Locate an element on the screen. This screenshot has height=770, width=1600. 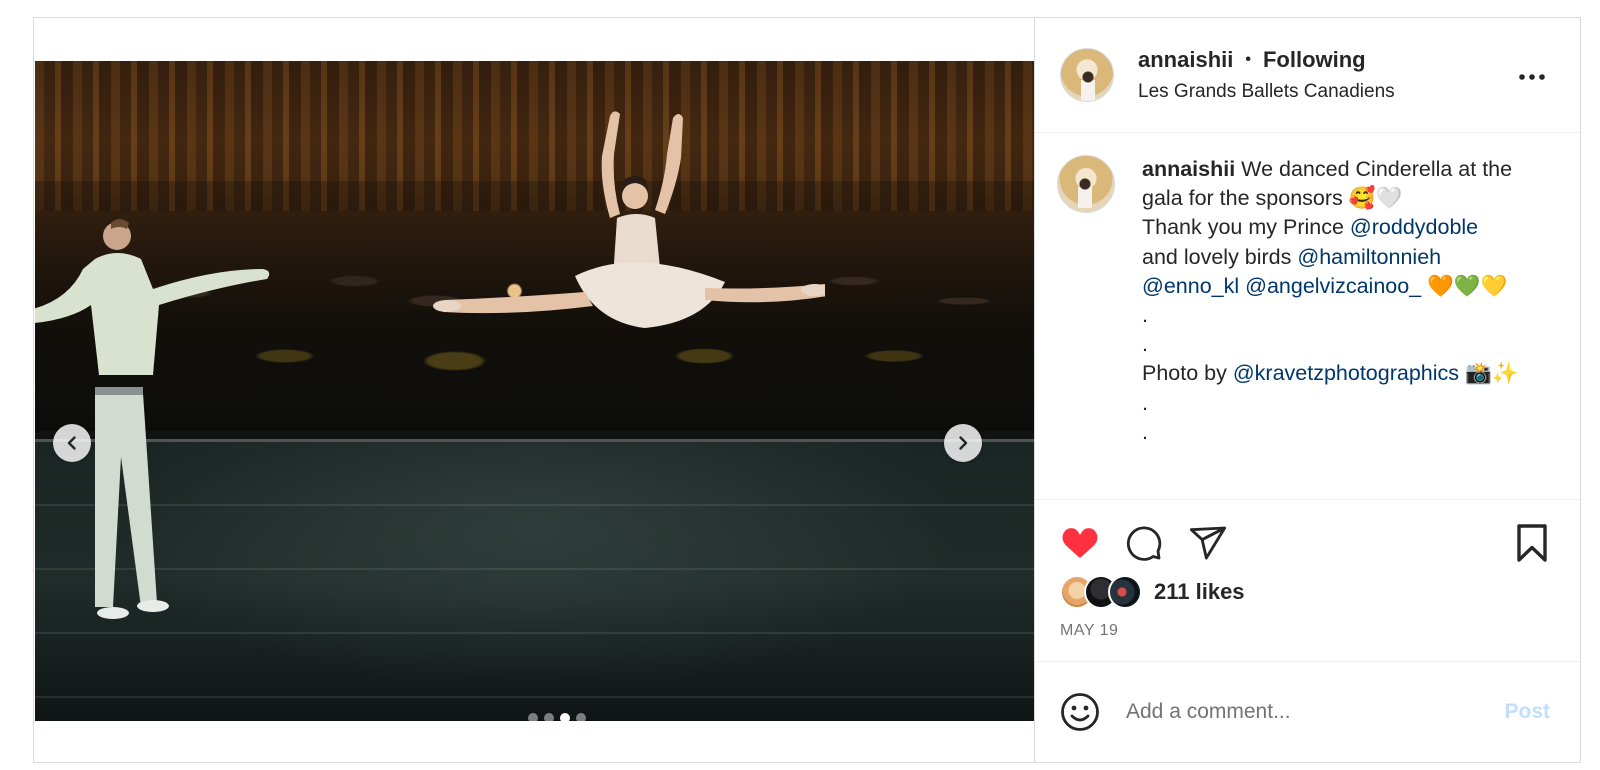
bookmark-icon is located at coordinates (1532, 543).